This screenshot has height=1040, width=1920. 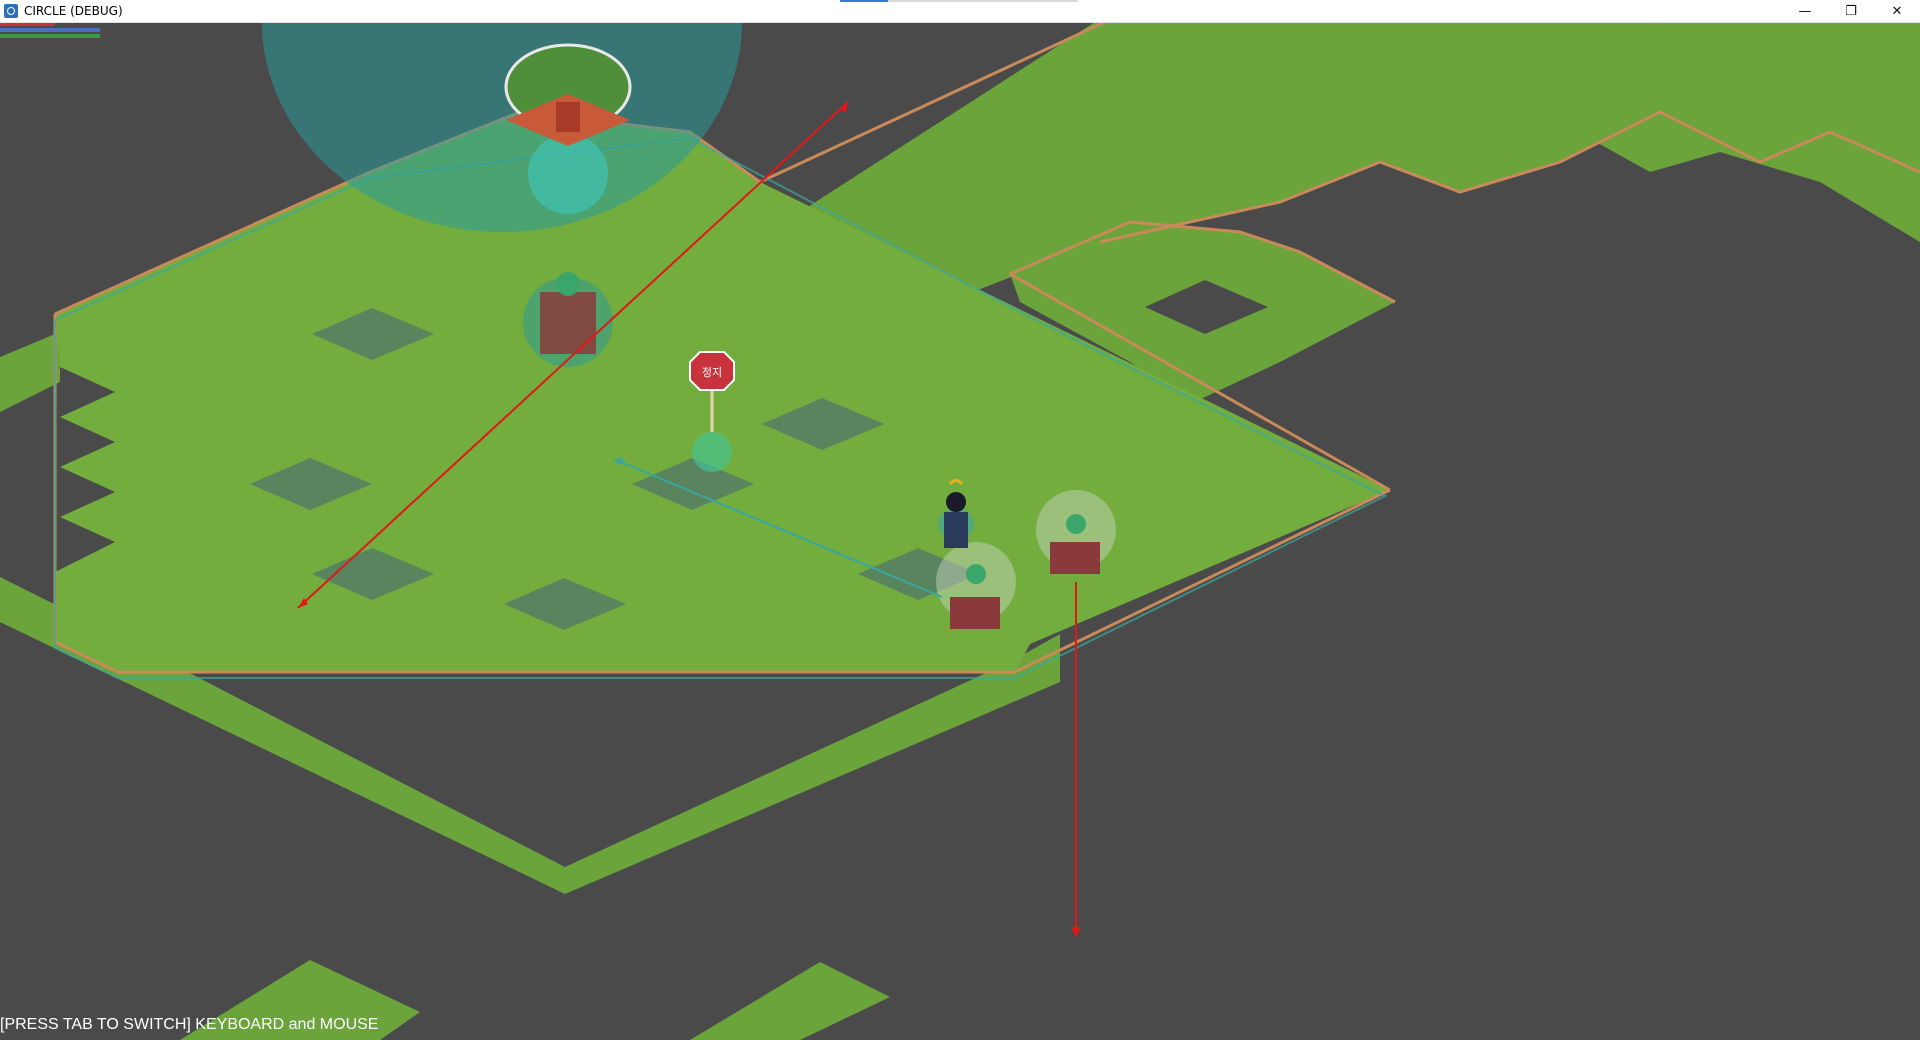 I want to click on hud-status-bars, so click(x=50, y=31).